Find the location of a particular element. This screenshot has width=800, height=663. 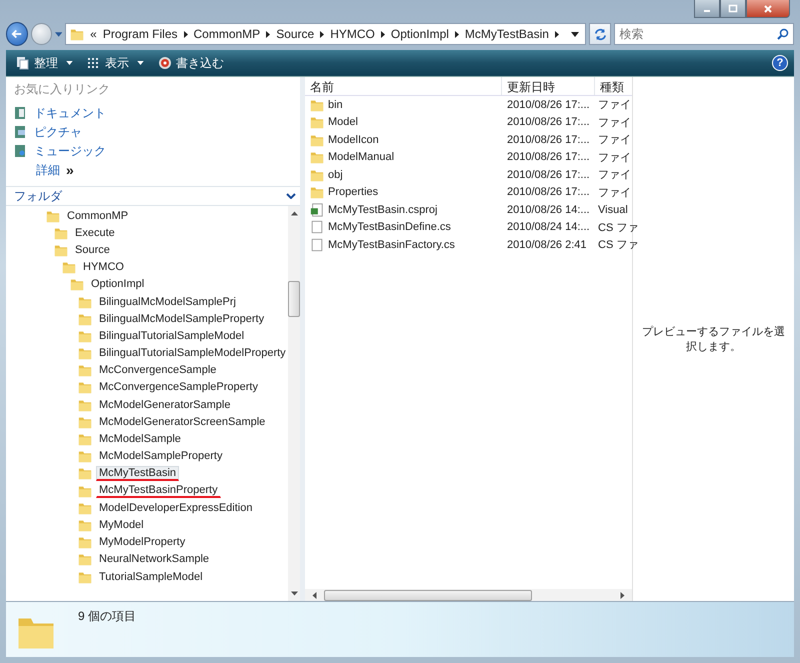

breadcrumb: Source is located at coordinates (295, 34).